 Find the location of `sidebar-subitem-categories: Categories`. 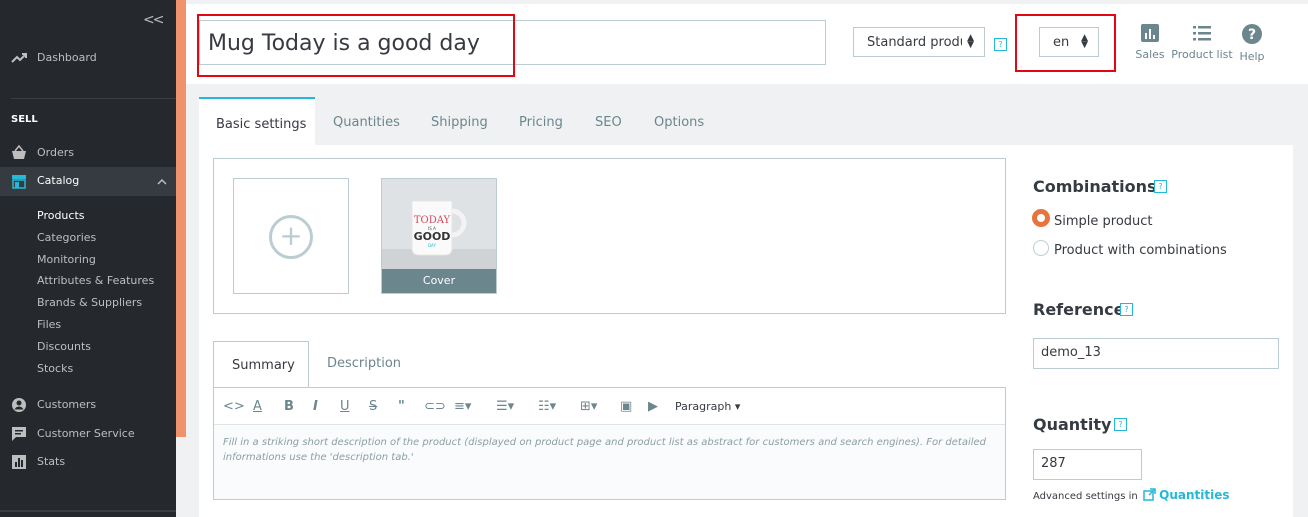

sidebar-subitem-categories: Categories is located at coordinates (66, 237).